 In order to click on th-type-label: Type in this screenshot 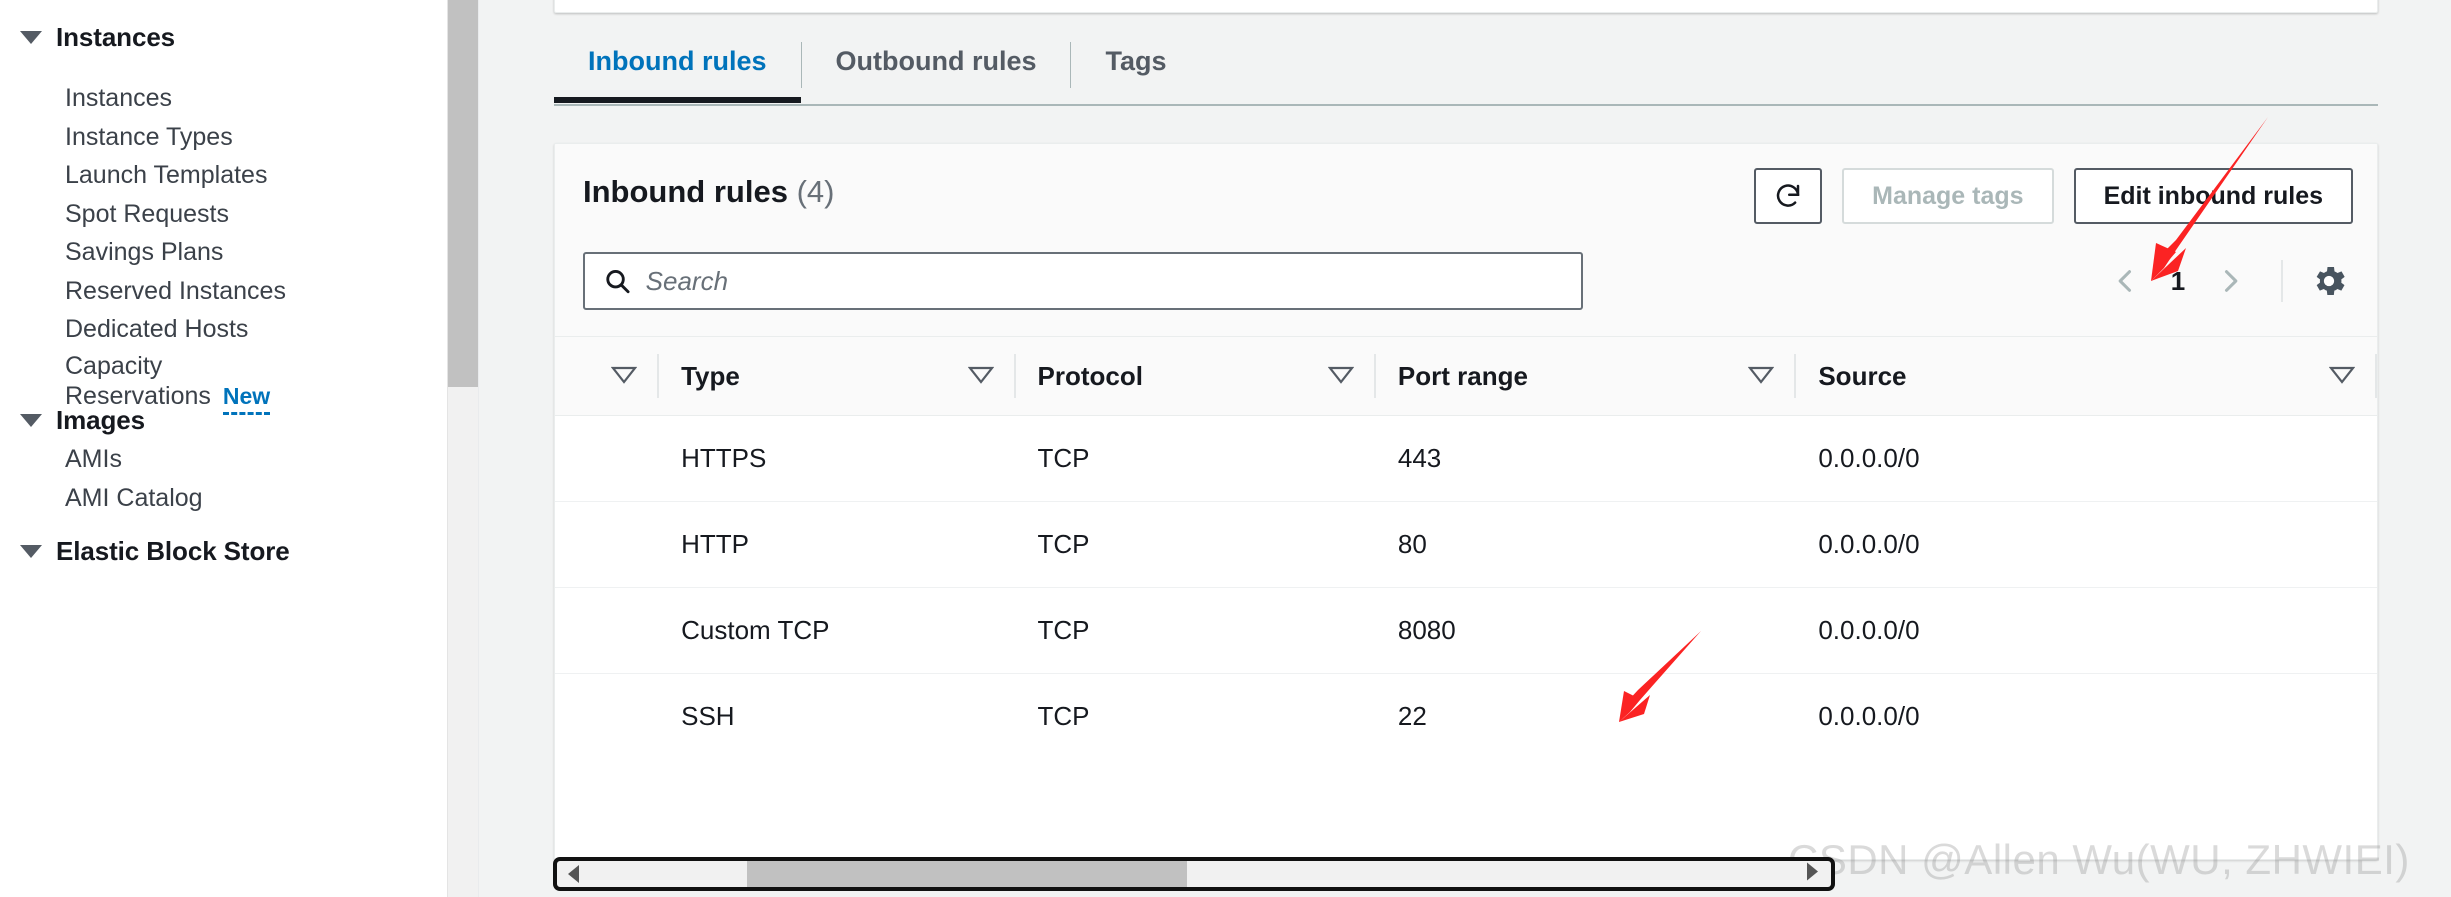, I will do `click(710, 375)`.